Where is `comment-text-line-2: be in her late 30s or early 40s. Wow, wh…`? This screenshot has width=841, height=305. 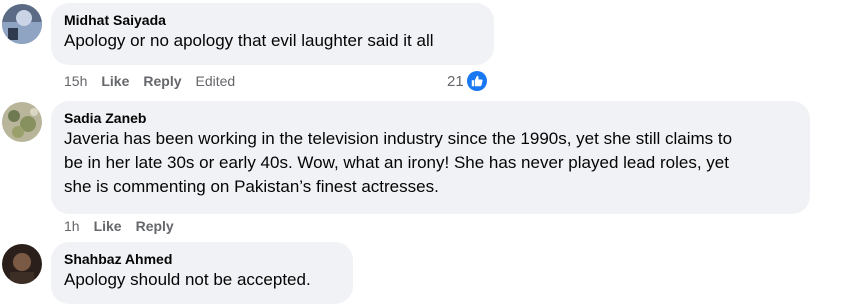 comment-text-line-2: be in her late 30s or early 40s. Wow, wh… is located at coordinates (396, 162).